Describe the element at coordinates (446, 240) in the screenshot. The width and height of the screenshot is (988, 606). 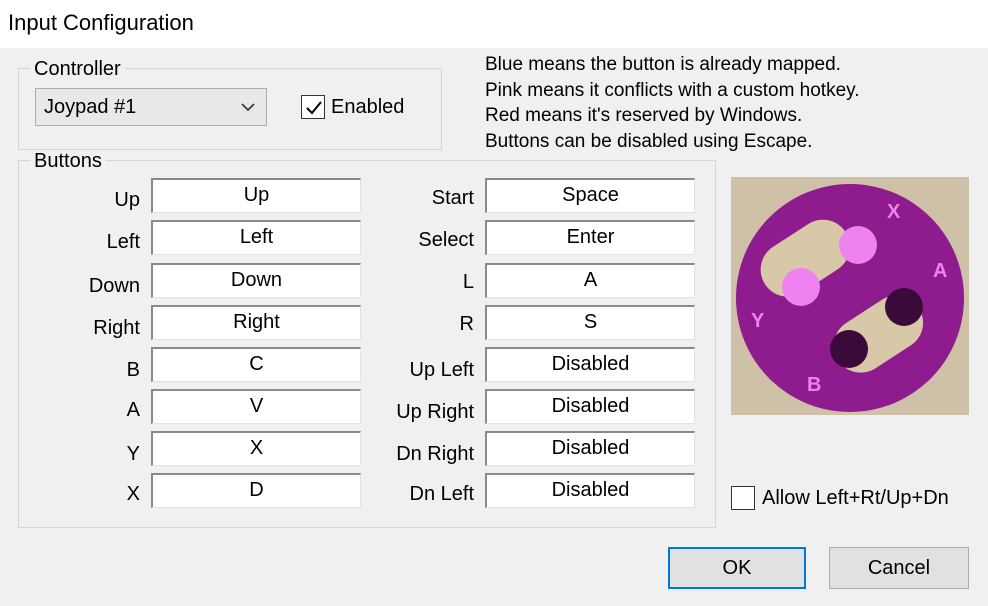
I see `button-label-select: Select` at that location.